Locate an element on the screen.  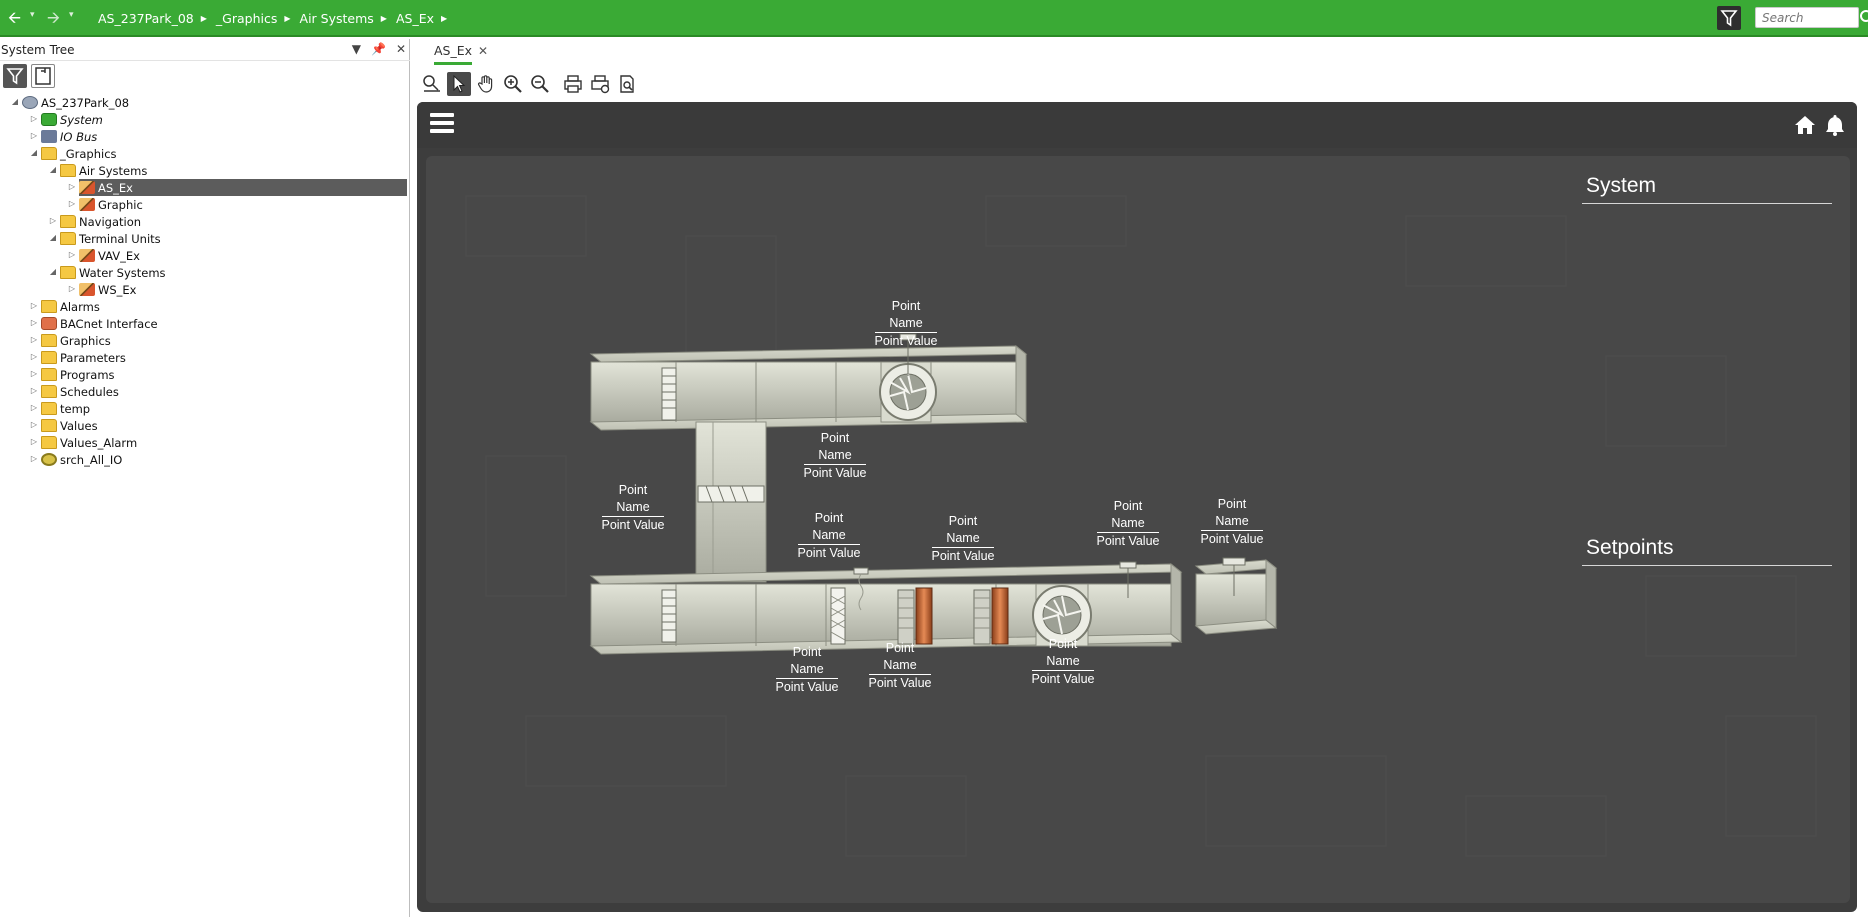
tree-item: srch_All_IO is located at coordinates (81, 459).